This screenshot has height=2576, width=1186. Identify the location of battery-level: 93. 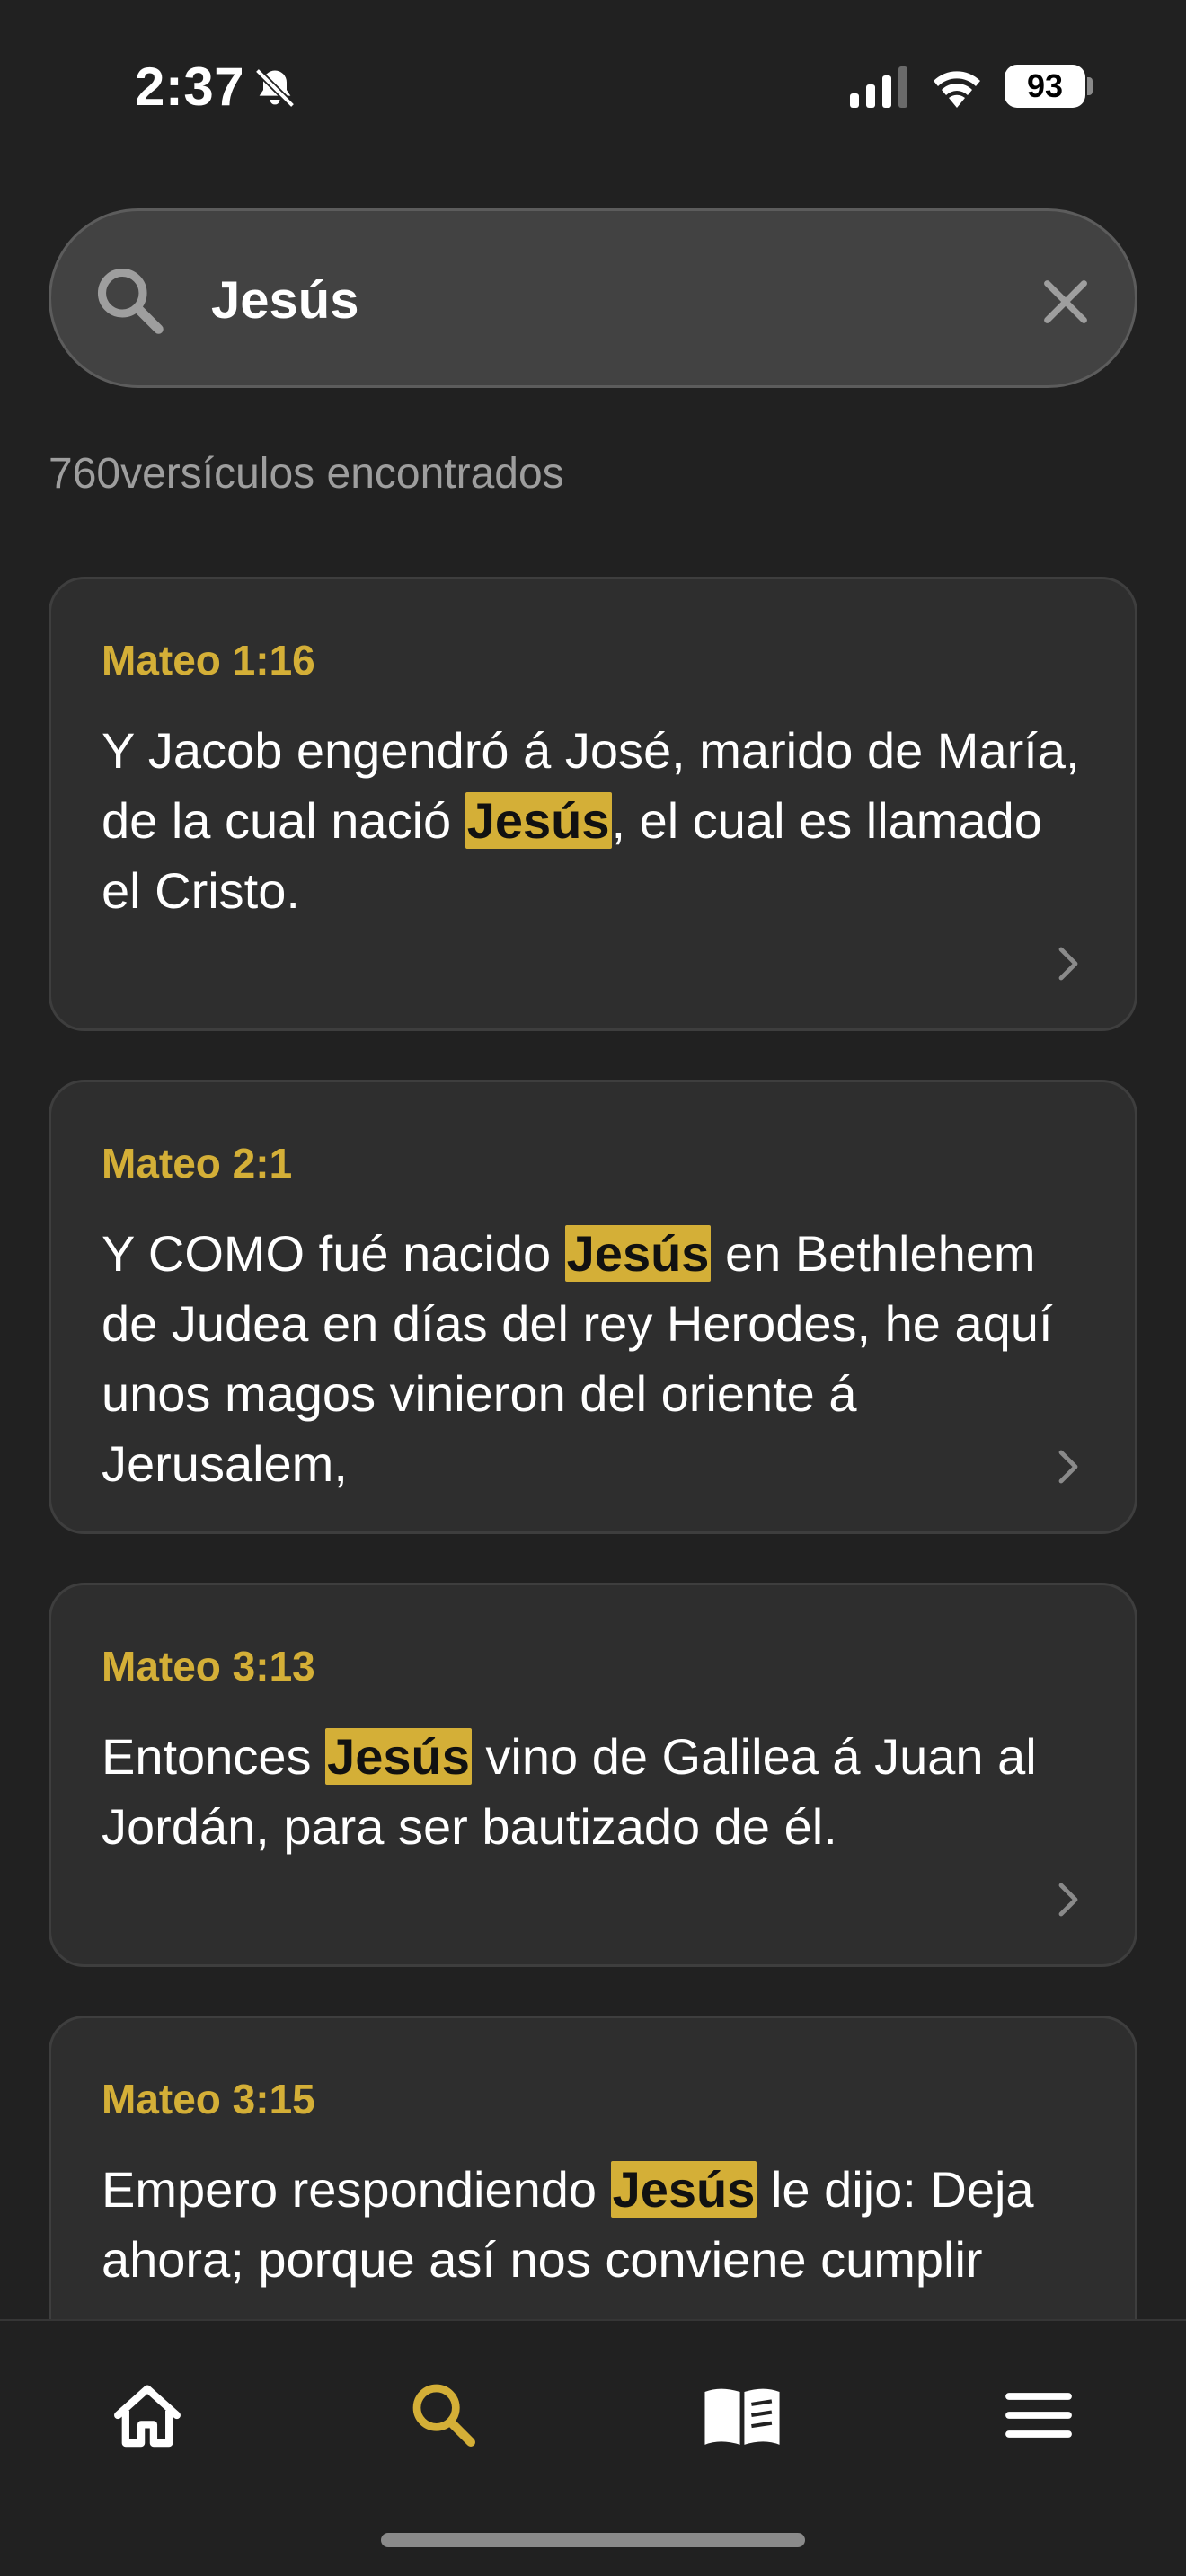
(1045, 85).